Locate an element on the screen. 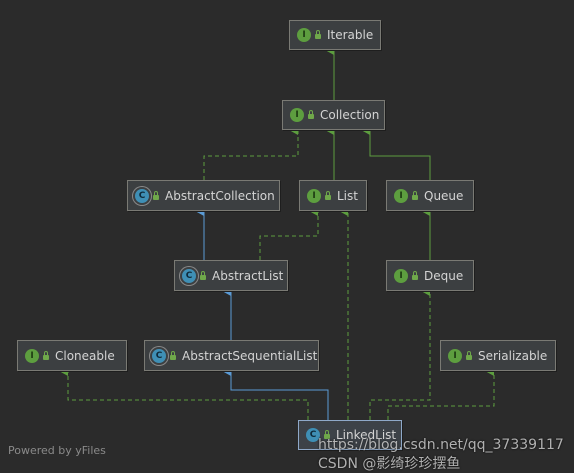 The image size is (574, 473). node-collection: I Collection is located at coordinates (333, 115).